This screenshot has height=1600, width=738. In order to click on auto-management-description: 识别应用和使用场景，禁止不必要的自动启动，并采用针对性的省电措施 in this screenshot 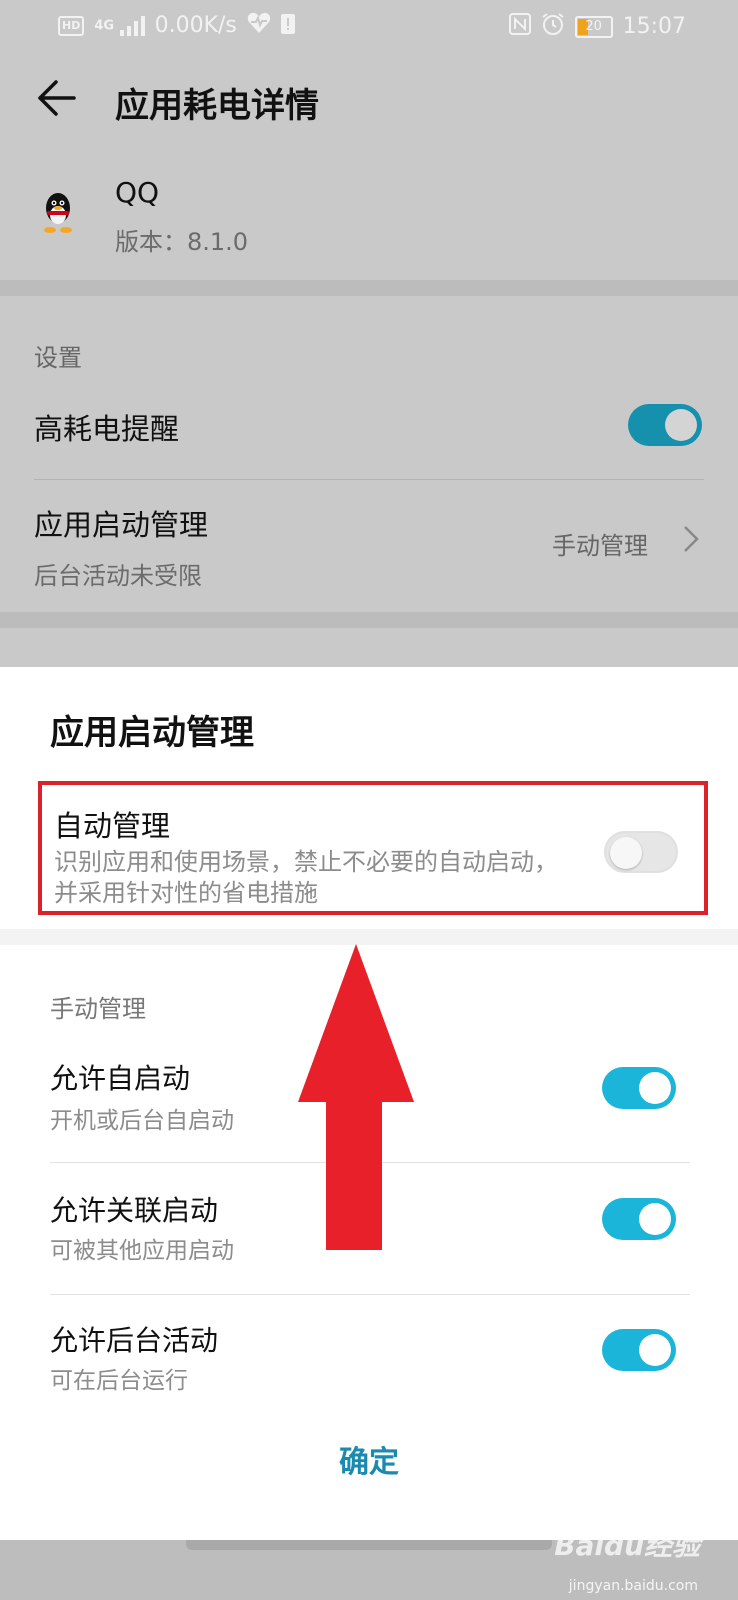, I will do `click(306, 877)`.